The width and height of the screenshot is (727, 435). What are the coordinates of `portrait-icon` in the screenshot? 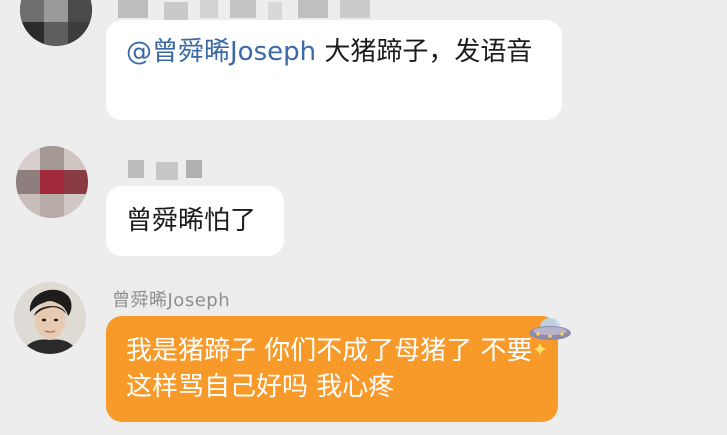 It's located at (50, 318).